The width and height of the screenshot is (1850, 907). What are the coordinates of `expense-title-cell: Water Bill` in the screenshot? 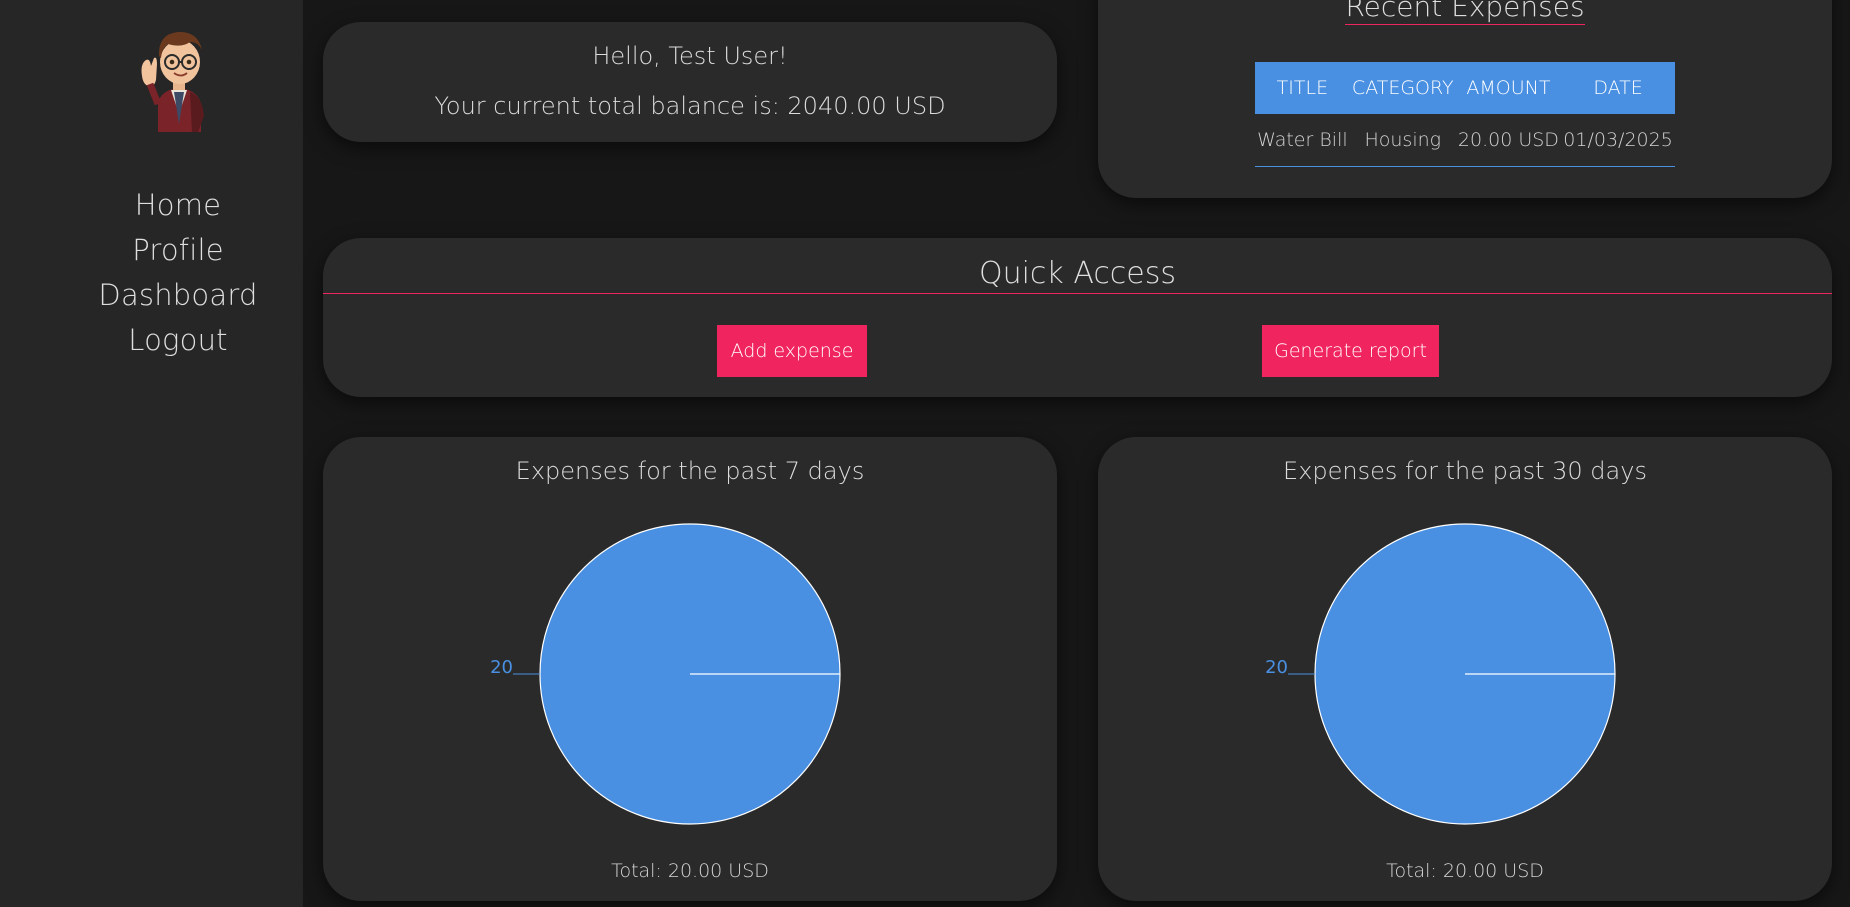 It's located at (1302, 140).